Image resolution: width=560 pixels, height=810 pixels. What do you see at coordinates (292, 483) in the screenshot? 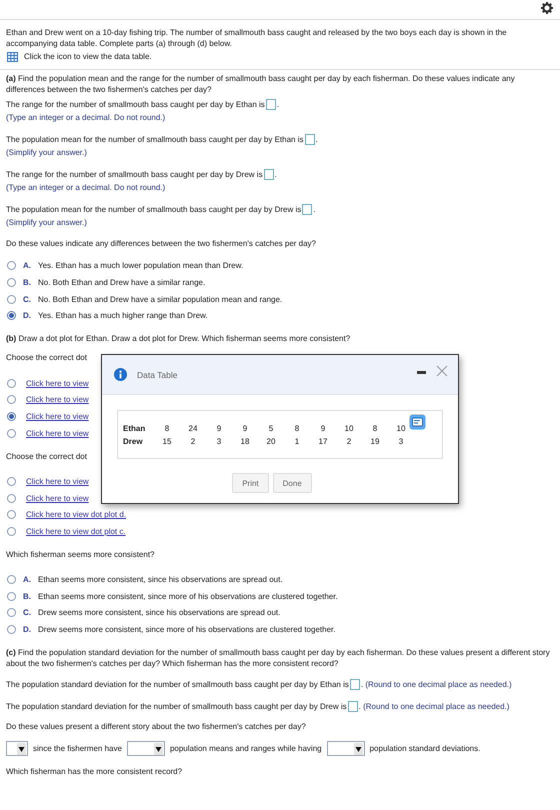
I see `done-button: Done` at bounding box center [292, 483].